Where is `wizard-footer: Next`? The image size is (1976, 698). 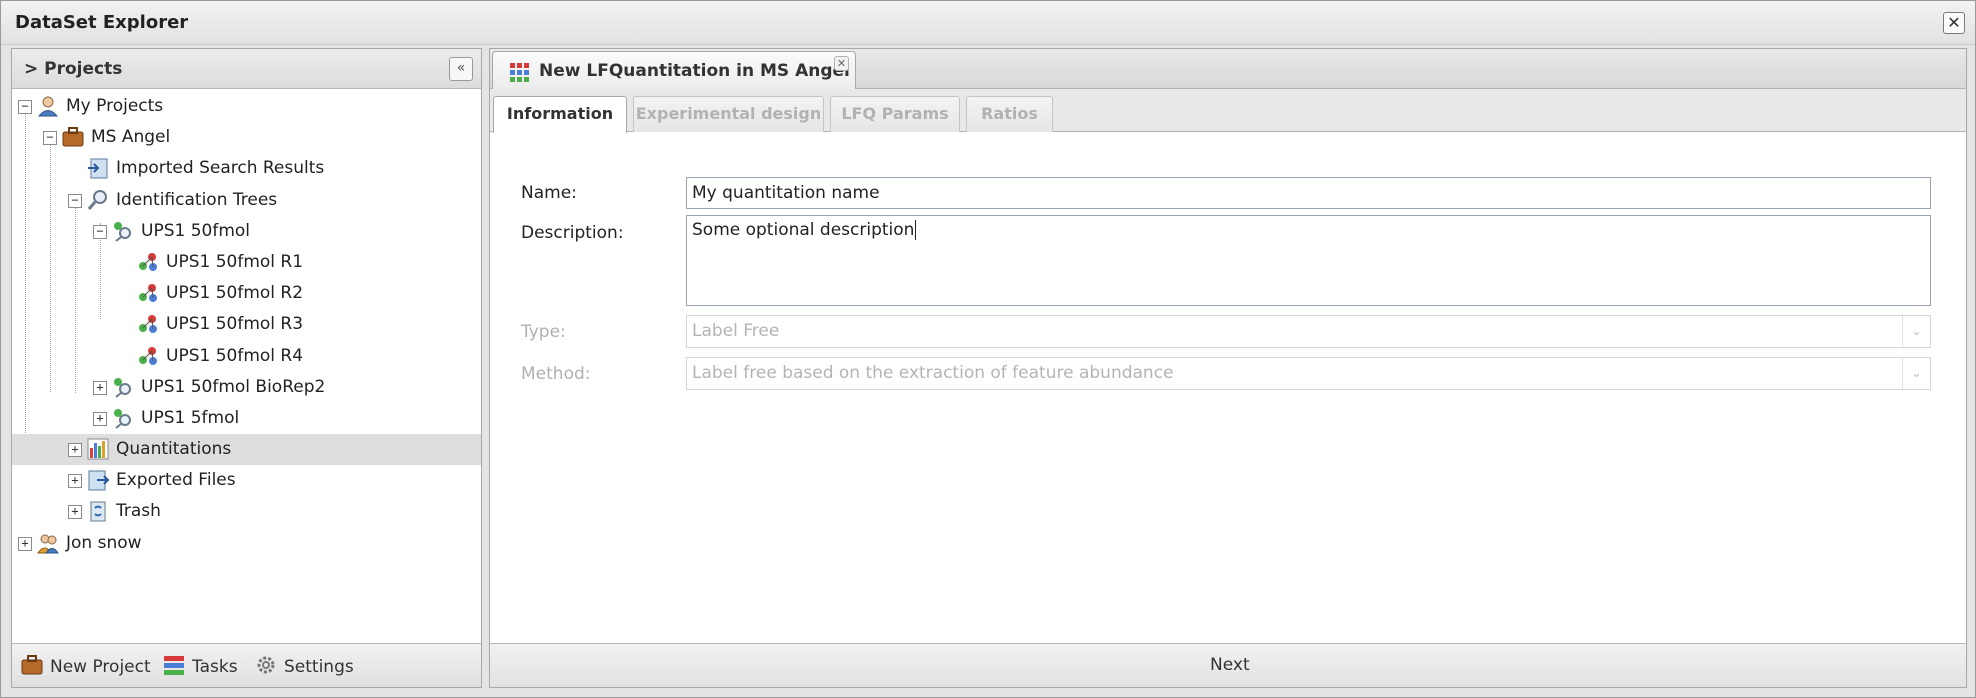 wizard-footer: Next is located at coordinates (1228, 665).